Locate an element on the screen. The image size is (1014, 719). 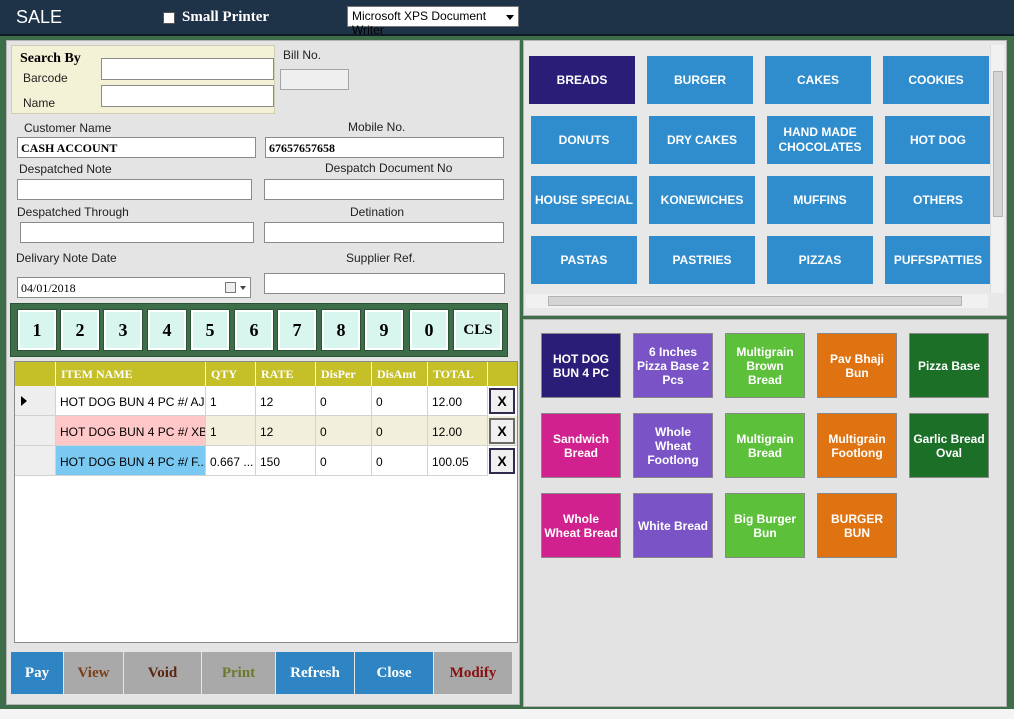
category-breads: BREADS is located at coordinates (582, 80).